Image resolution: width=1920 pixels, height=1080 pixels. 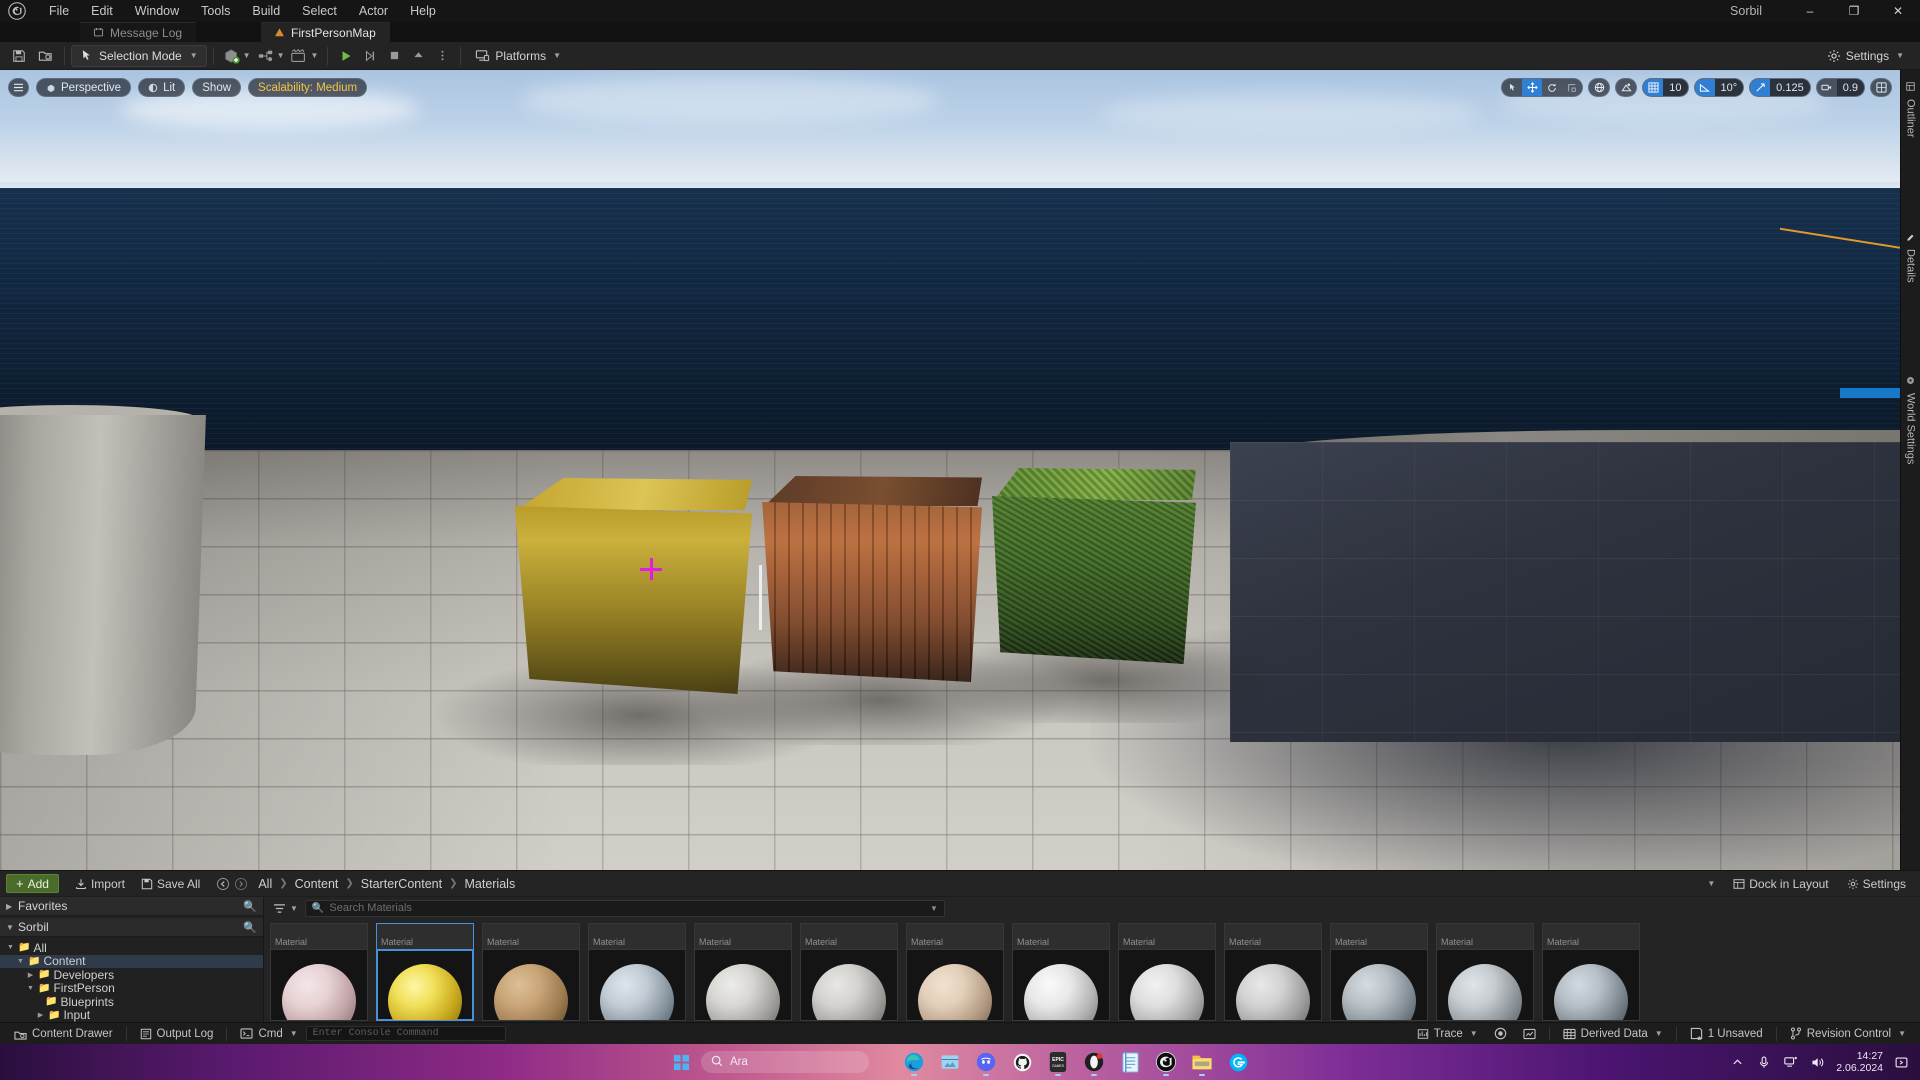 I want to click on save-all-button: Save All, so click(x=170, y=884).